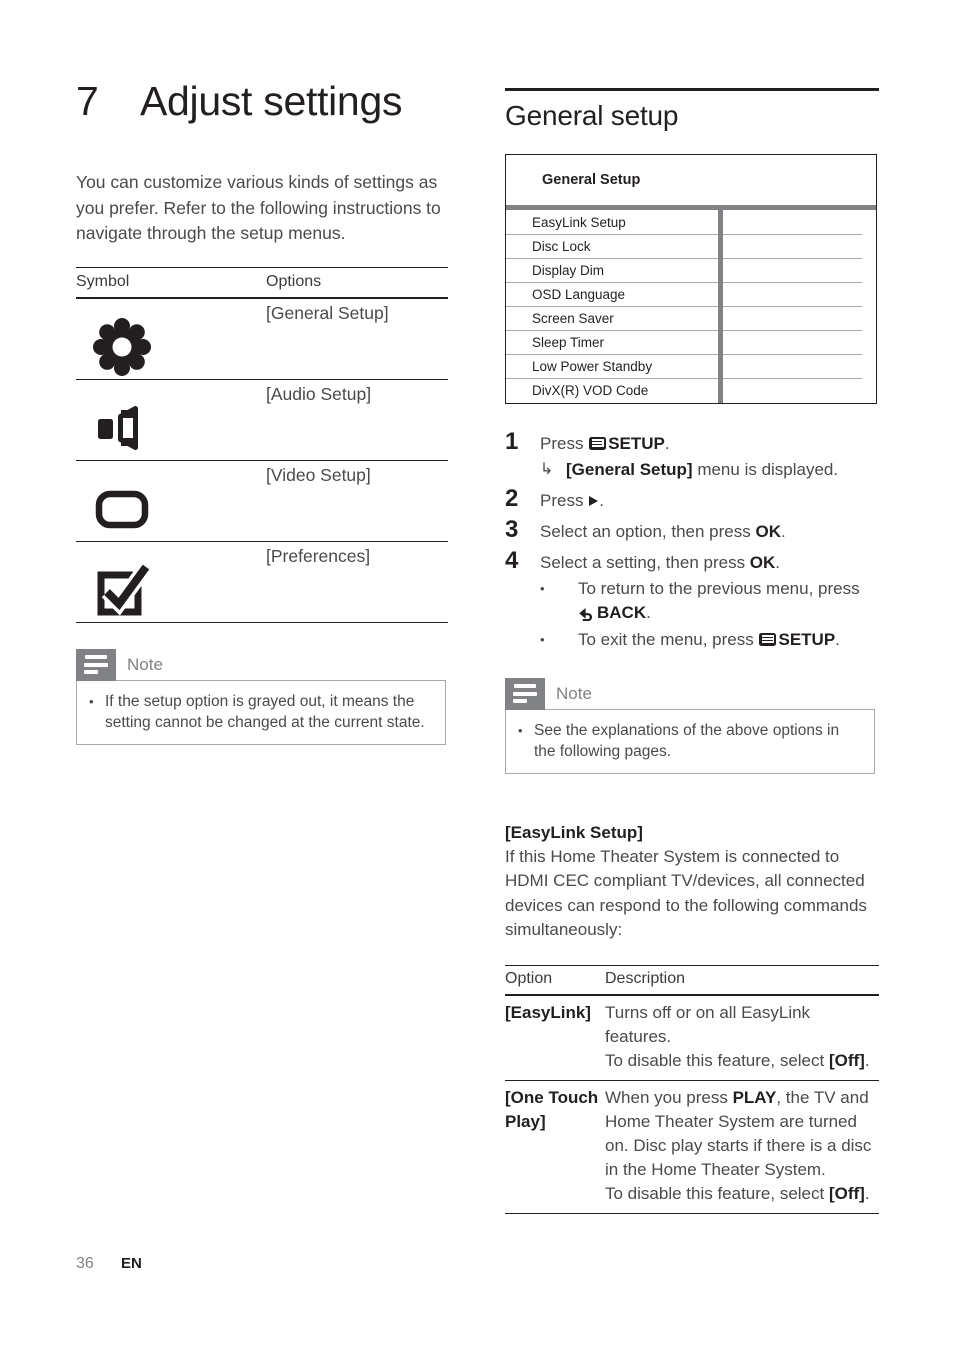 The image size is (954, 1350). I want to click on step-line: Press SETUP., so click(689, 444).